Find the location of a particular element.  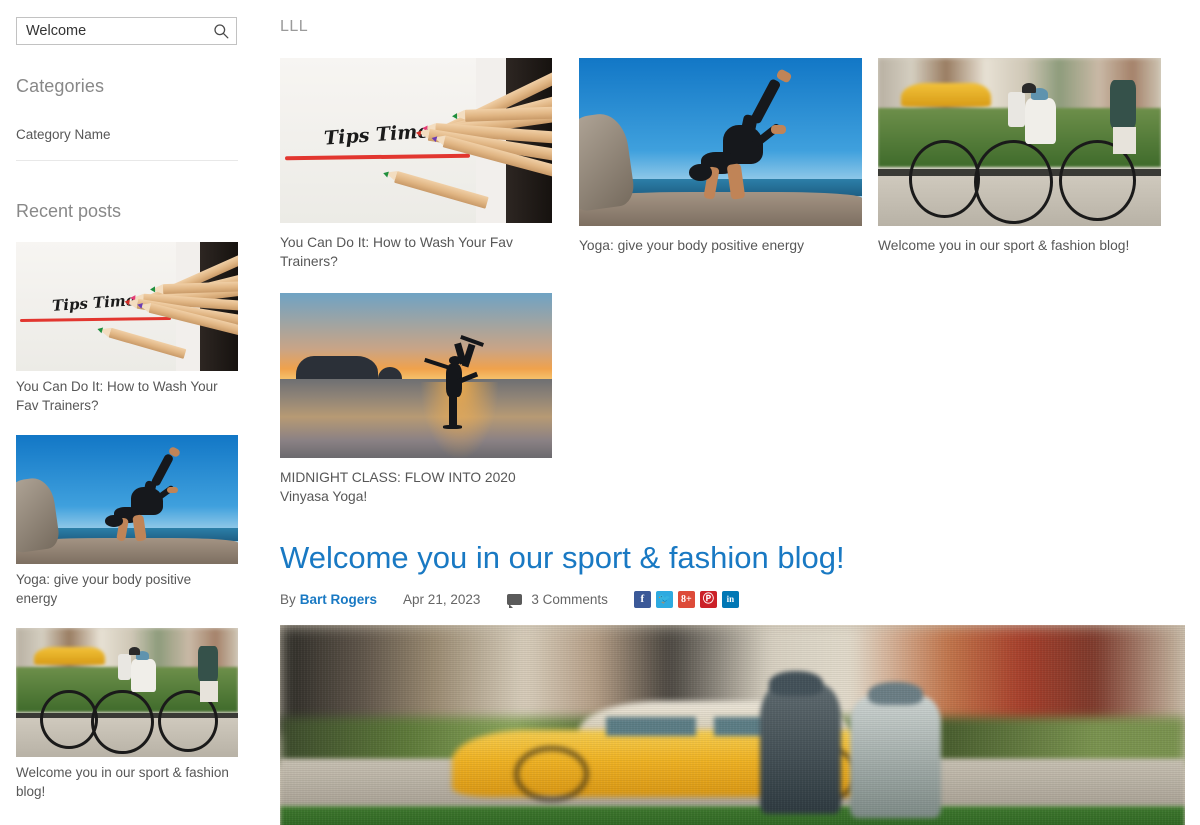

grid-thumbnail-cyclists is located at coordinates (1019, 142).